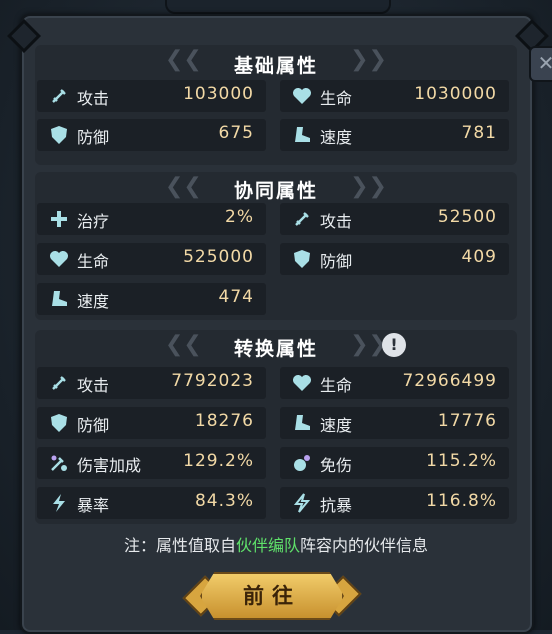  Describe the element at coordinates (275, 66) in the screenshot. I see `section-title: 基础属性` at that location.